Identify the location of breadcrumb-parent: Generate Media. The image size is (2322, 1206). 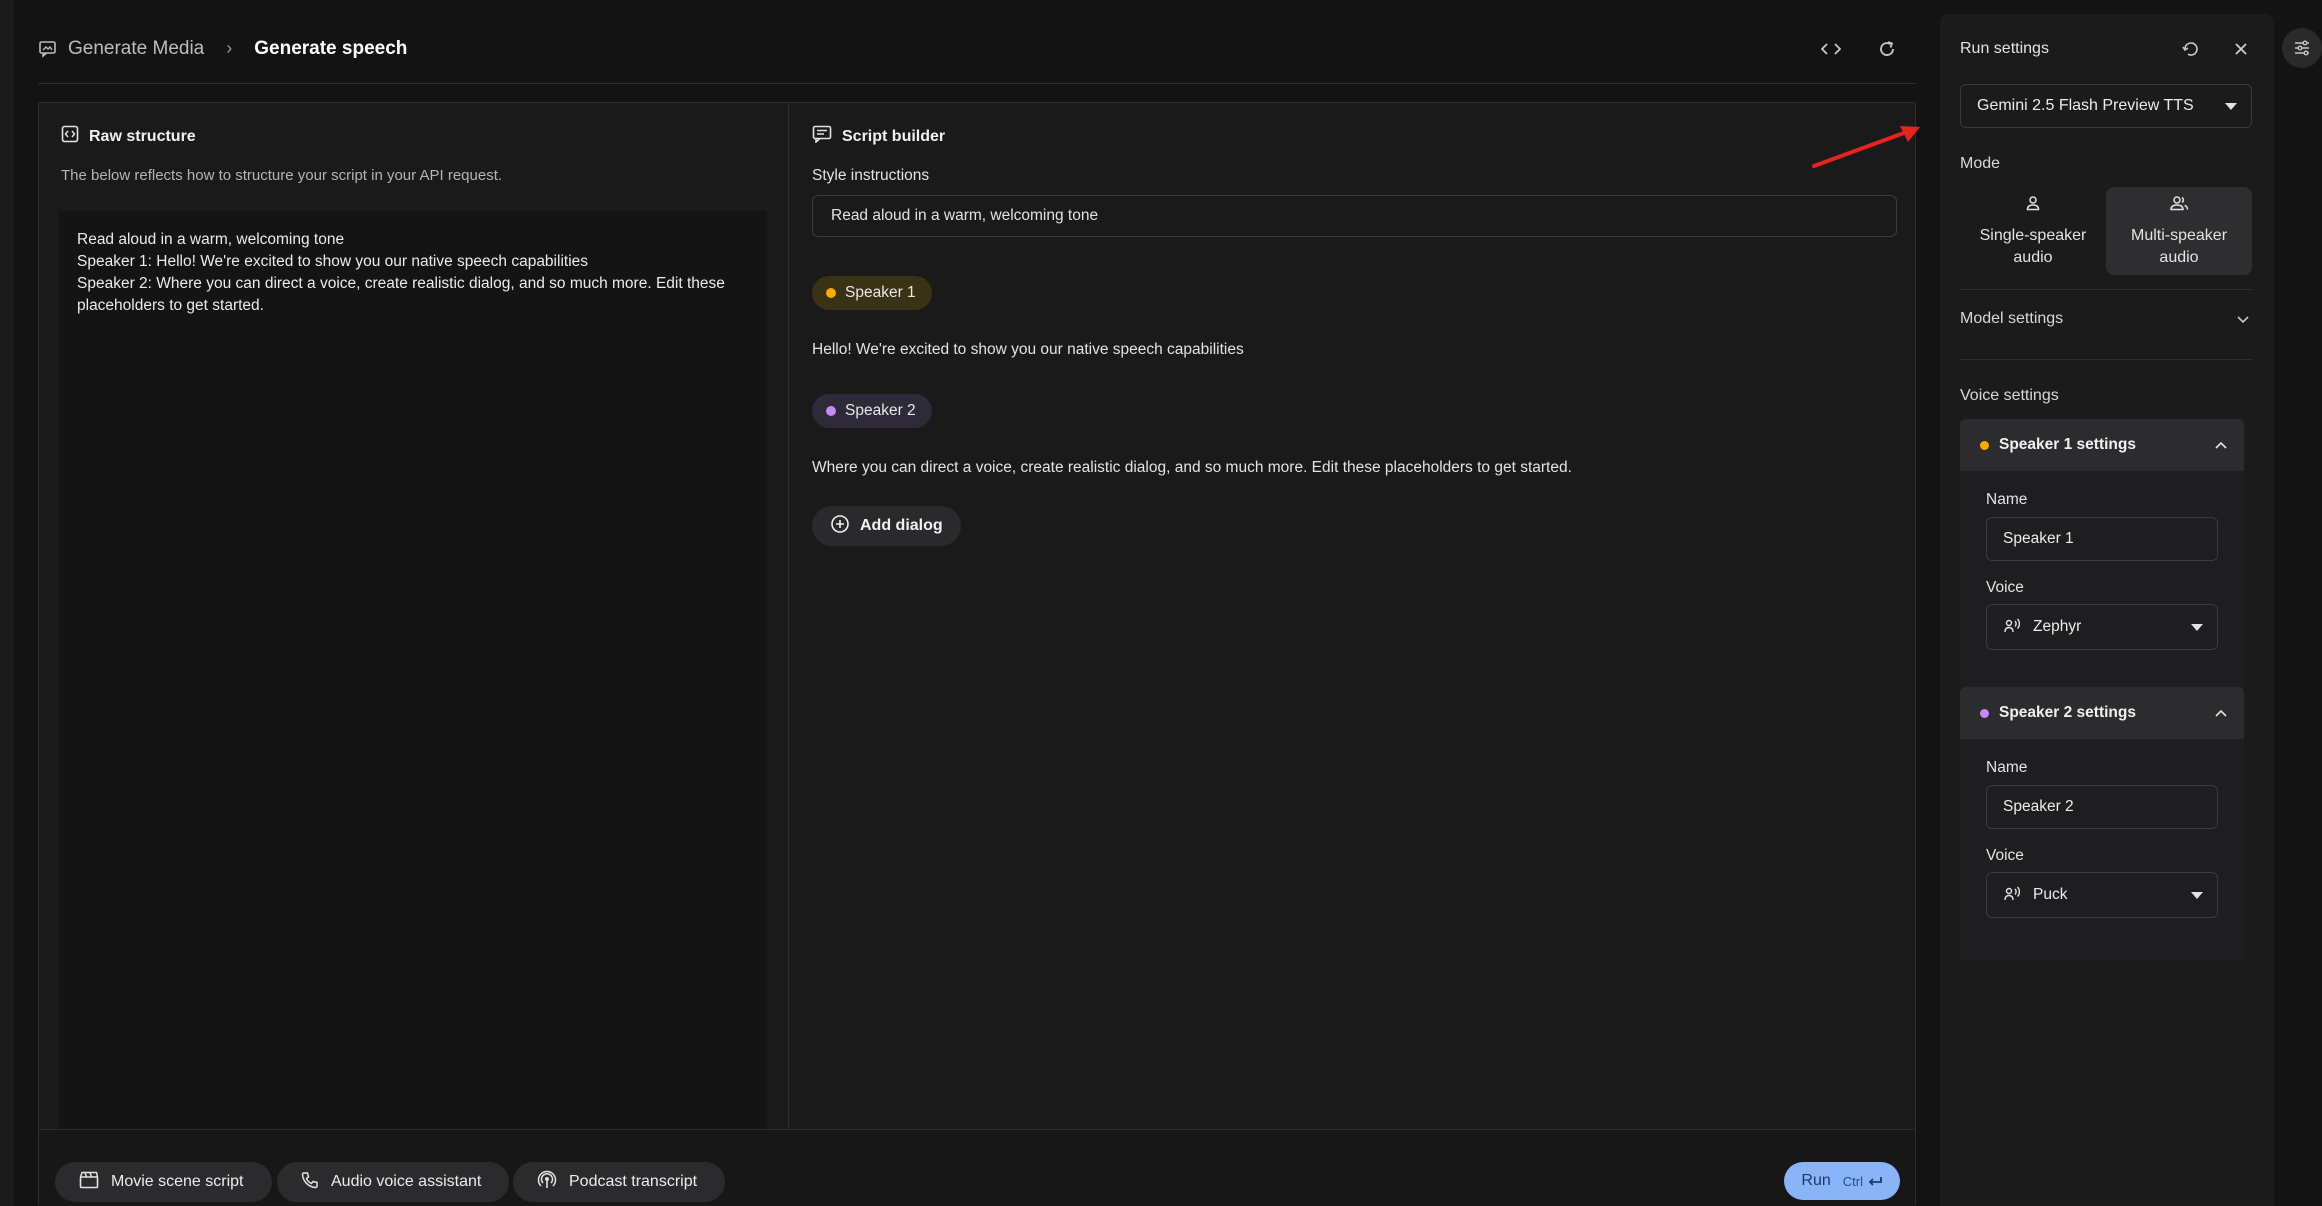
(136, 49).